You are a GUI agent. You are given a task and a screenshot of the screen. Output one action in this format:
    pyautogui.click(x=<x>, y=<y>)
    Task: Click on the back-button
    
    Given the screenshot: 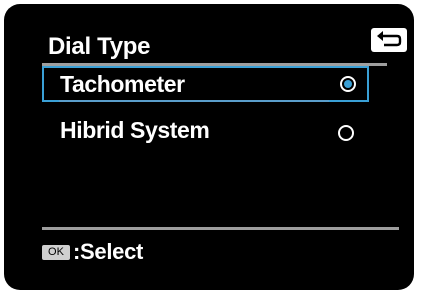 What is the action you would take?
    pyautogui.click(x=389, y=40)
    